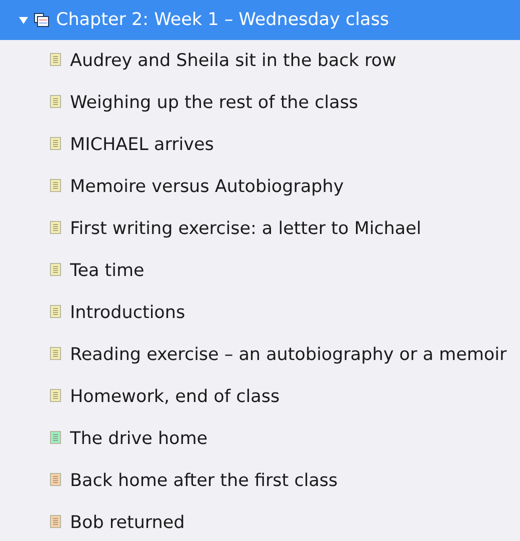  Describe the element at coordinates (107, 271) in the screenshot. I see `document-title: Tea time` at that location.